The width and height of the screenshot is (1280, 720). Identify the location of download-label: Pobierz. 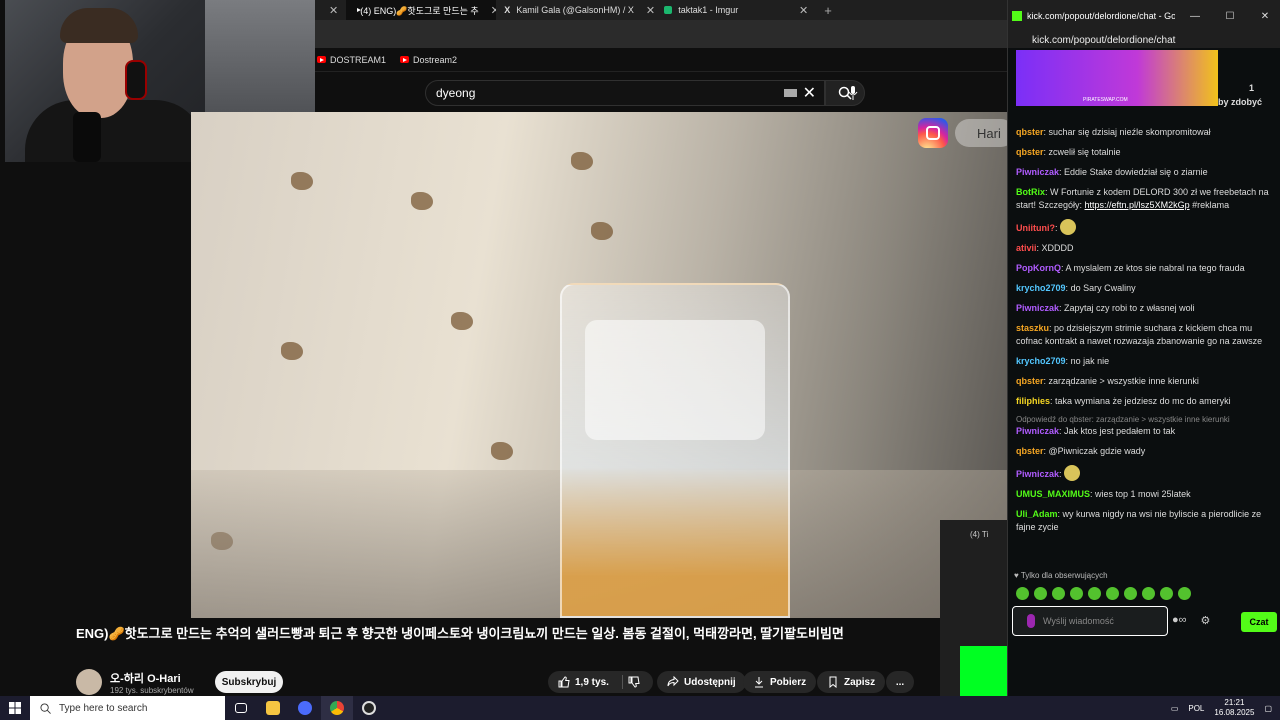
(788, 682).